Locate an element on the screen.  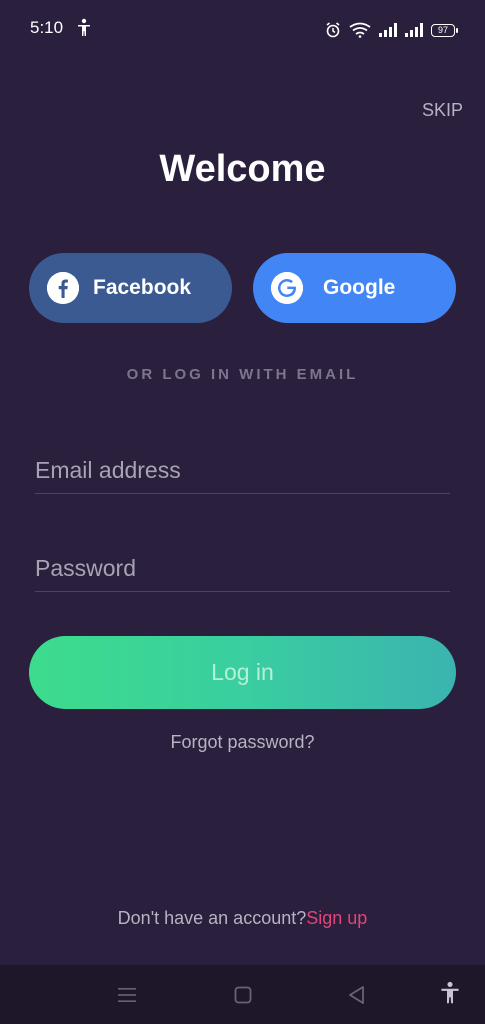
signup-link: Sign up is located at coordinates (336, 918).